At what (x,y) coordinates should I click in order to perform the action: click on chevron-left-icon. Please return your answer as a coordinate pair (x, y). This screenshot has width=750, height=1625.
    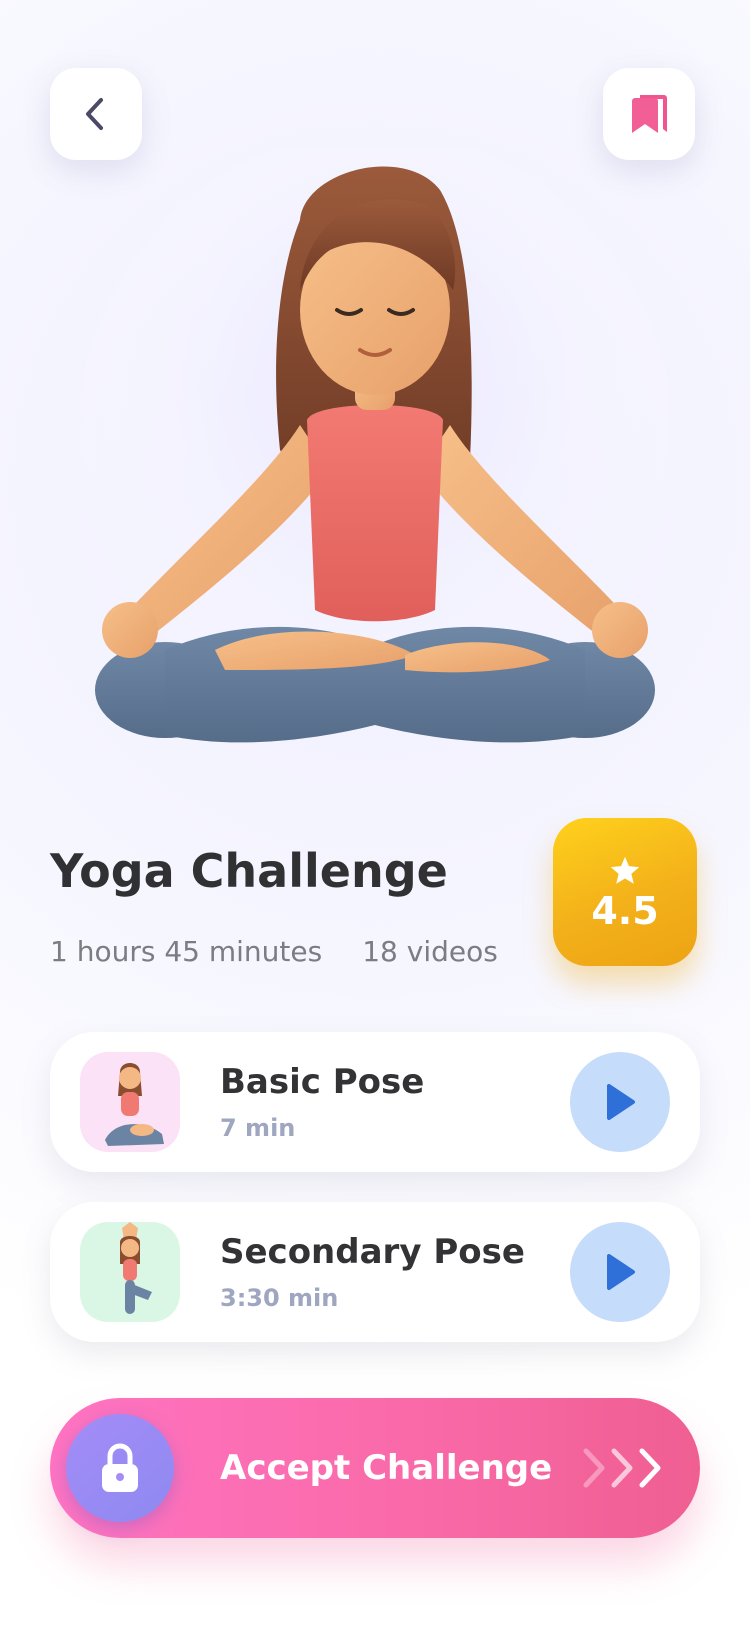
    Looking at the image, I should click on (94, 114).